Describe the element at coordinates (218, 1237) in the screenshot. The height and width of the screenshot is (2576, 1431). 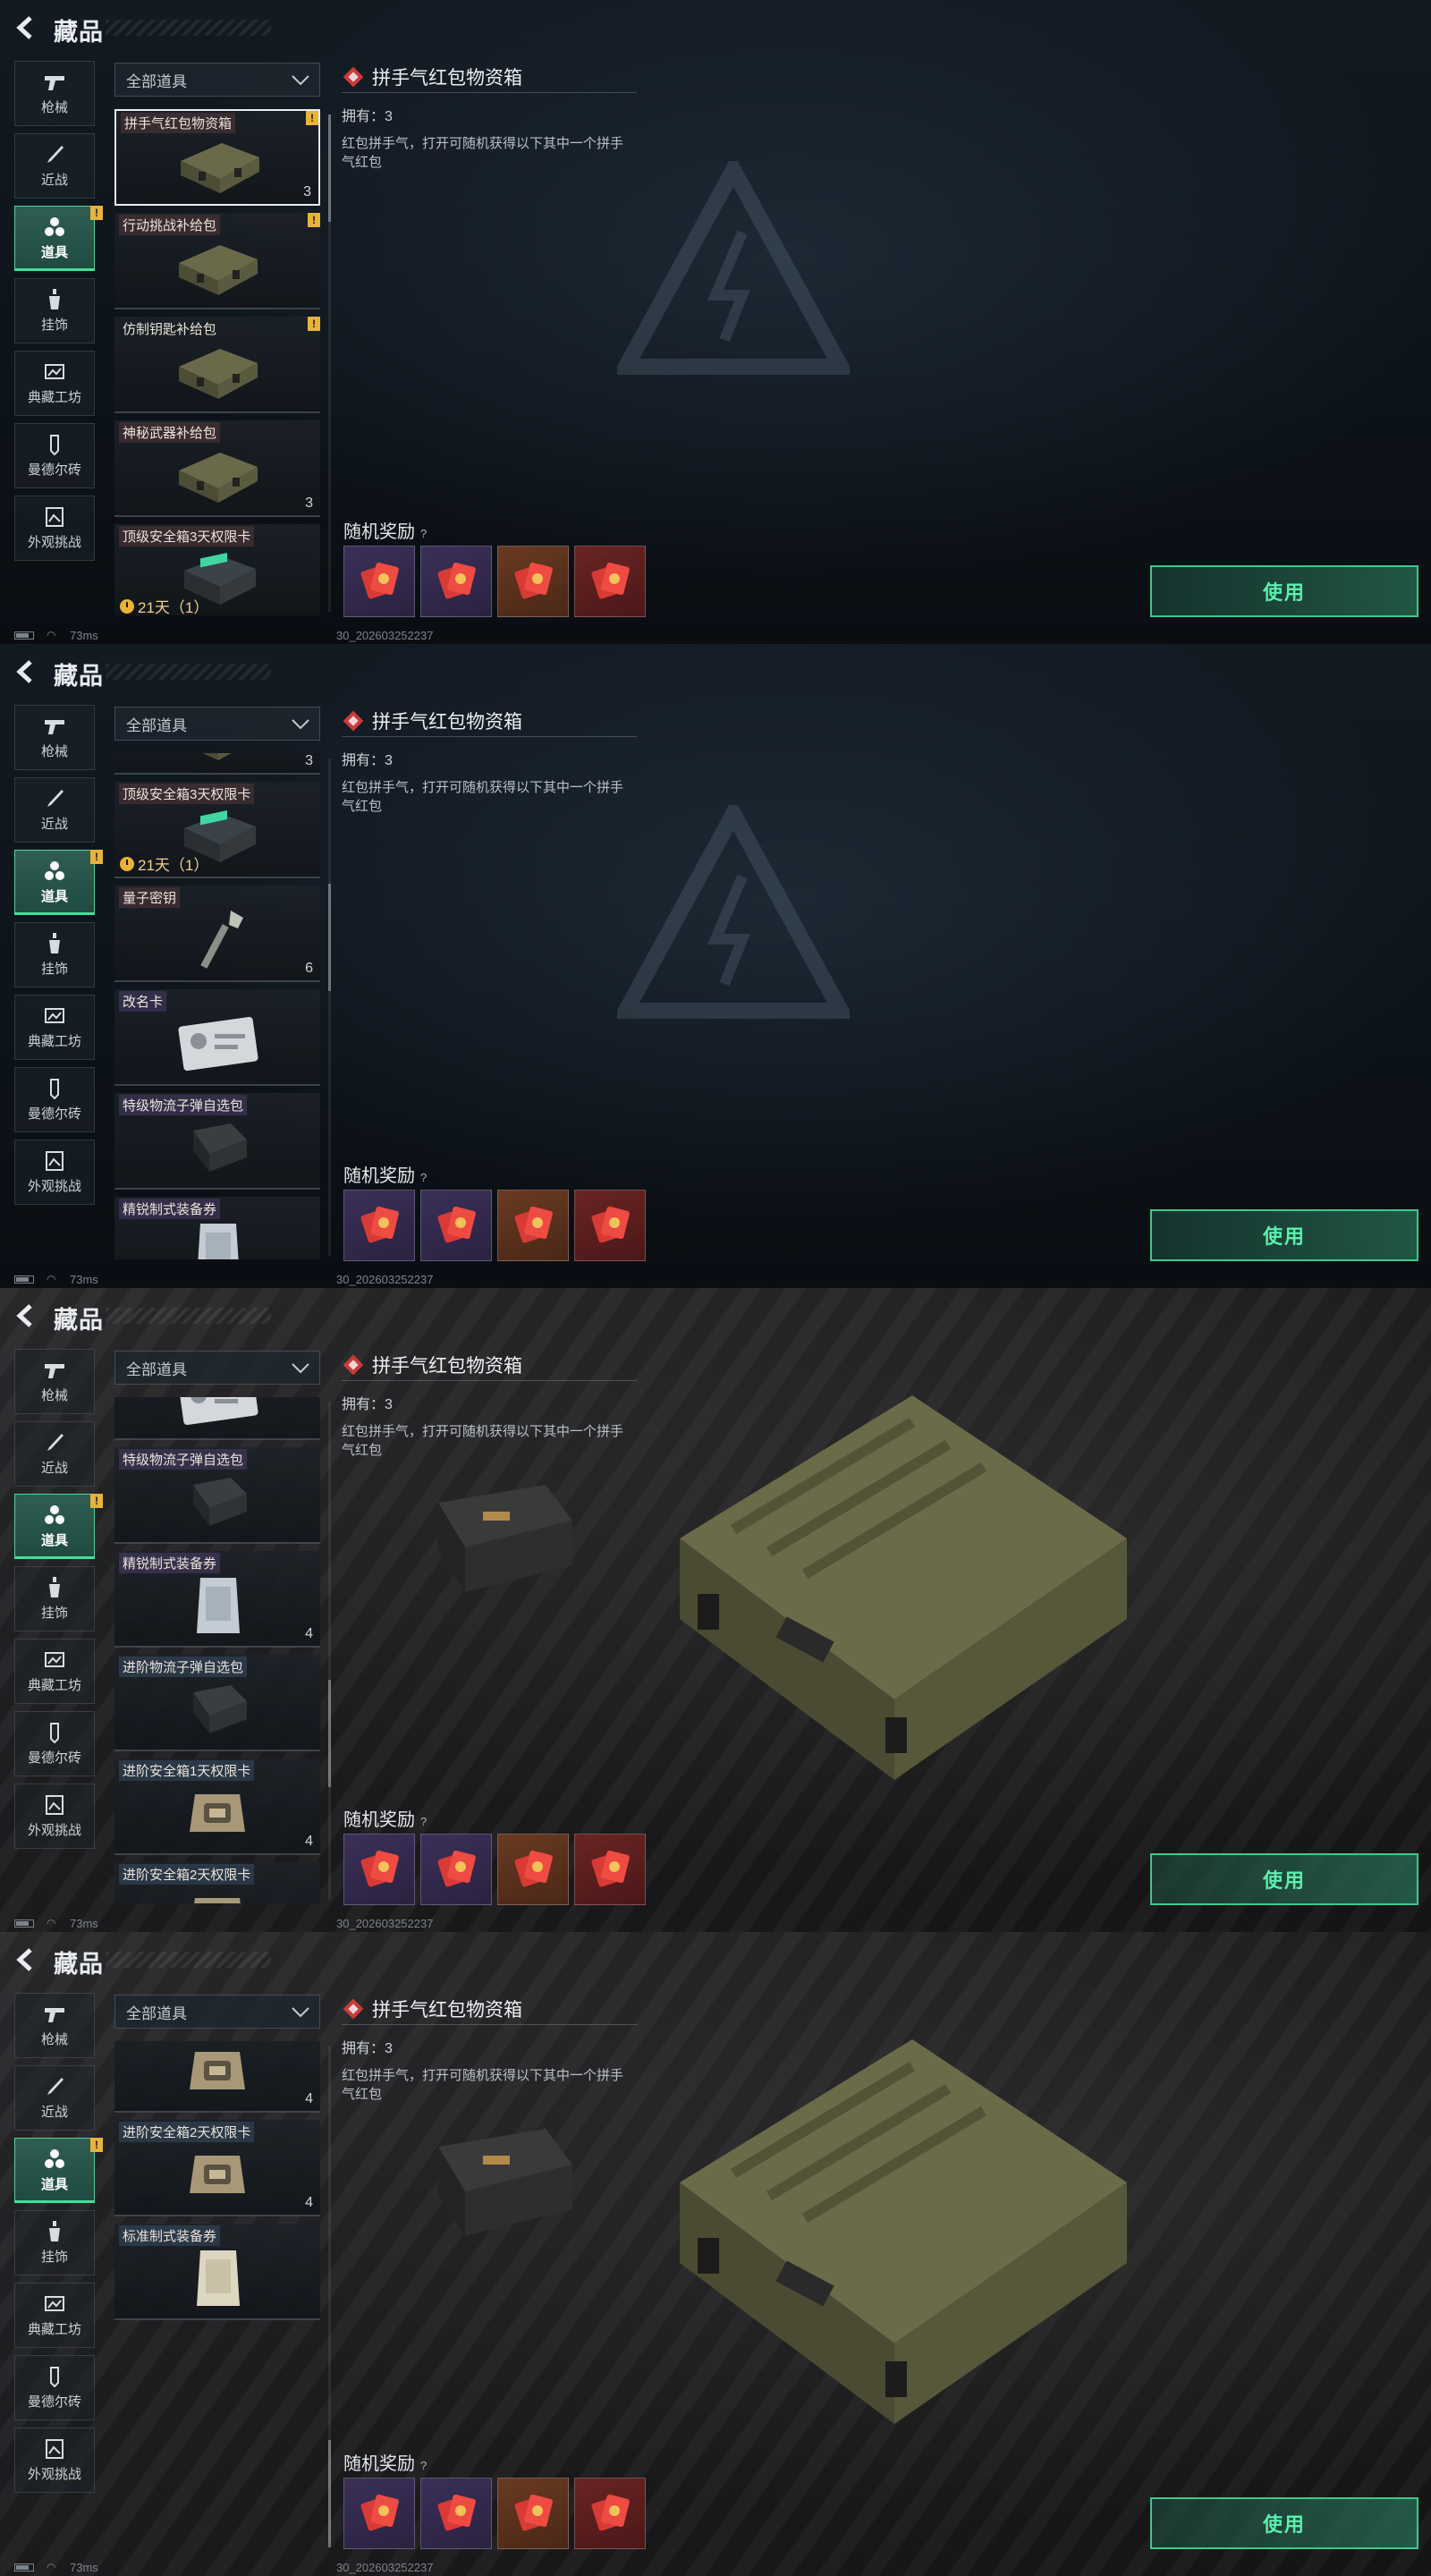
I see `item-thumbnail` at that location.